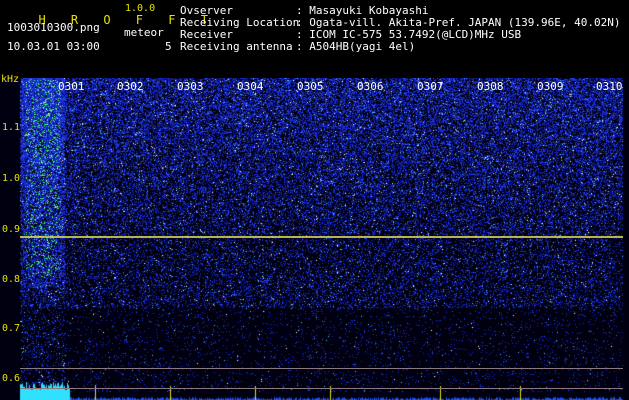 This screenshot has height=400, width=629. What do you see at coordinates (321, 368) in the screenshot?
I see `lower-reference-line` at bounding box center [321, 368].